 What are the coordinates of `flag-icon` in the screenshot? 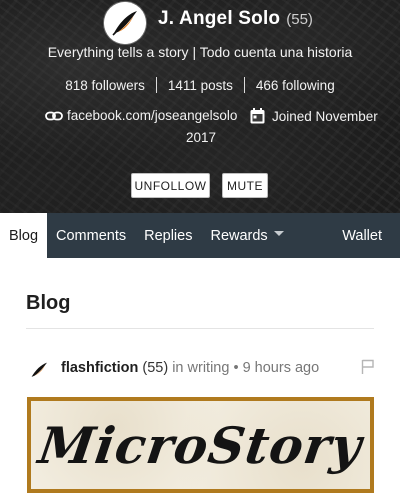 It's located at (368, 367).